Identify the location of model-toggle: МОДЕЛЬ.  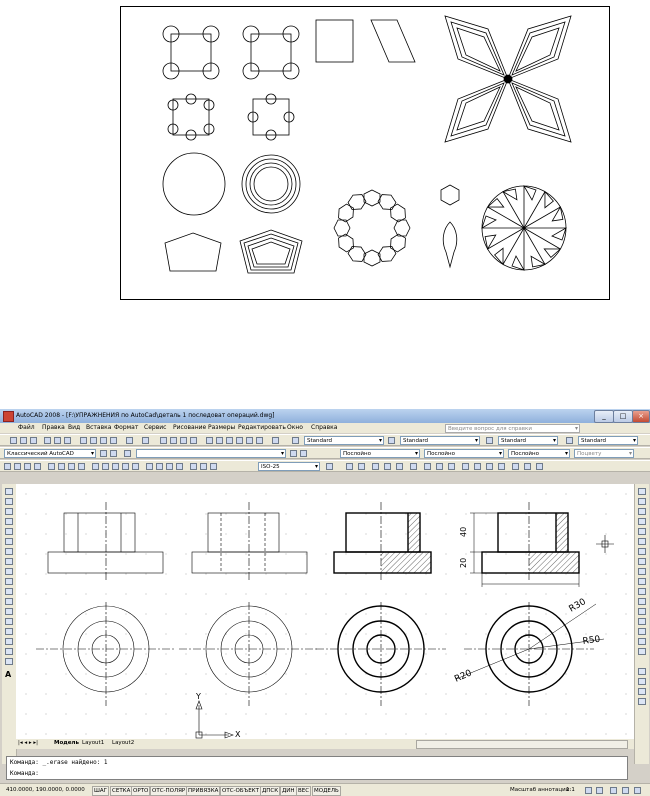
(326, 791).